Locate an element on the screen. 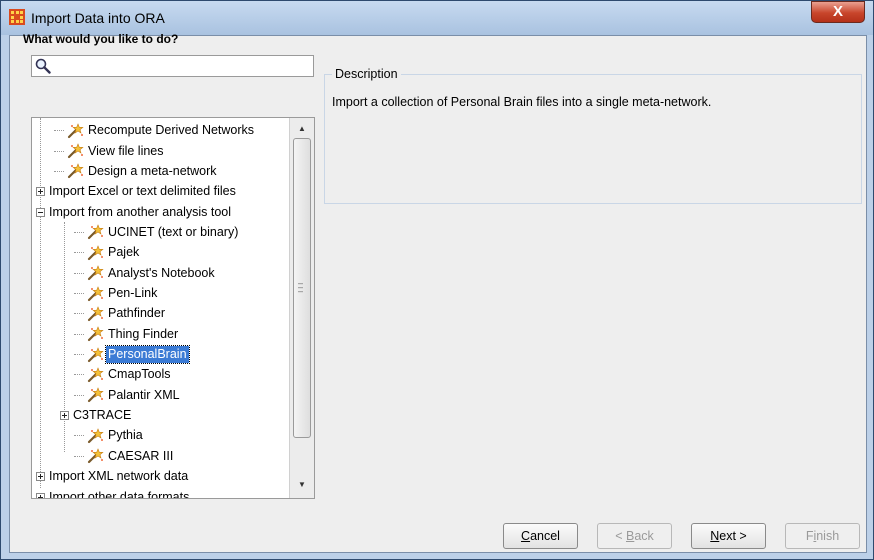  tree-item: Palantir XML is located at coordinates (128, 395).